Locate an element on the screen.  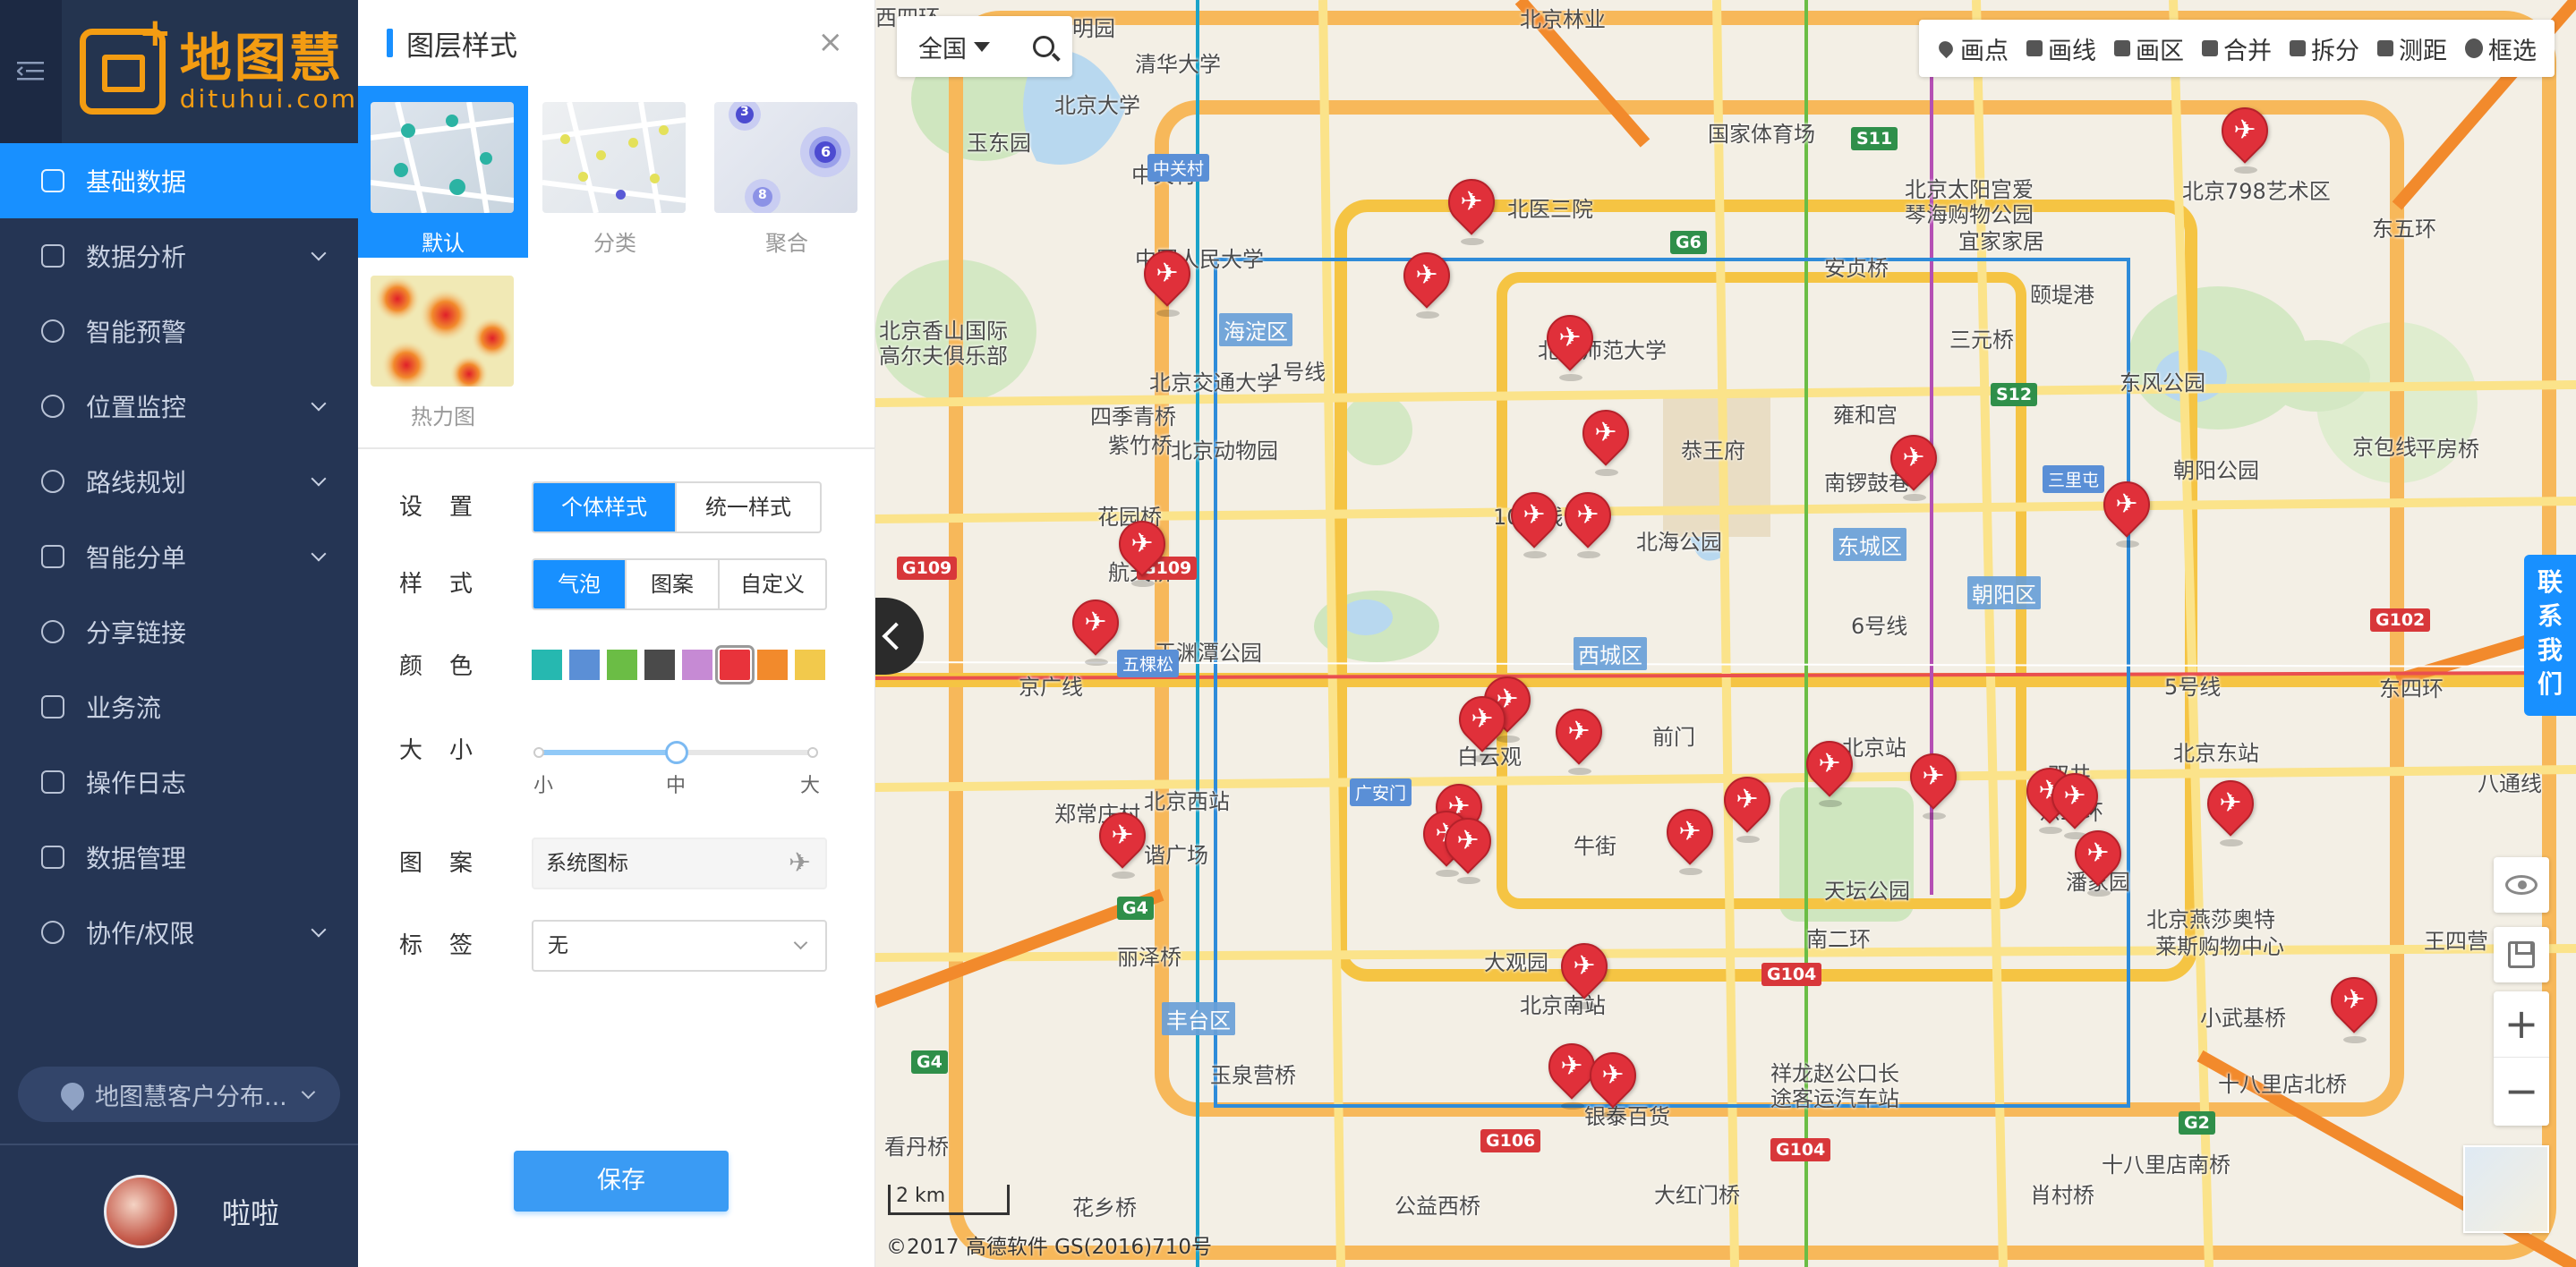
draw-point-tool: 画点 is located at coordinates (1972, 49).